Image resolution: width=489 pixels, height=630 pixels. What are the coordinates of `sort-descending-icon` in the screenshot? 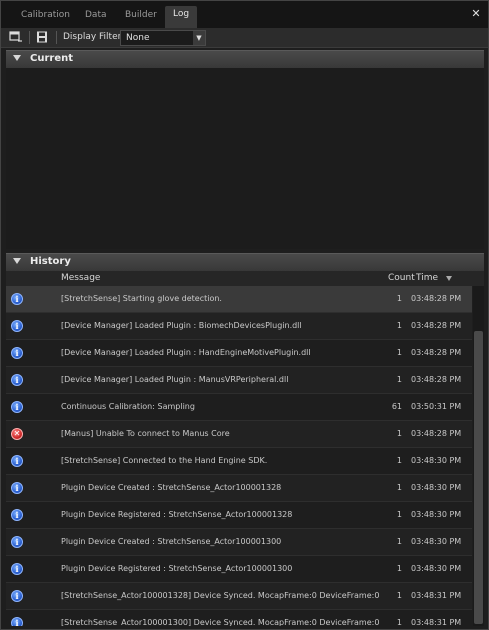 It's located at (449, 278).